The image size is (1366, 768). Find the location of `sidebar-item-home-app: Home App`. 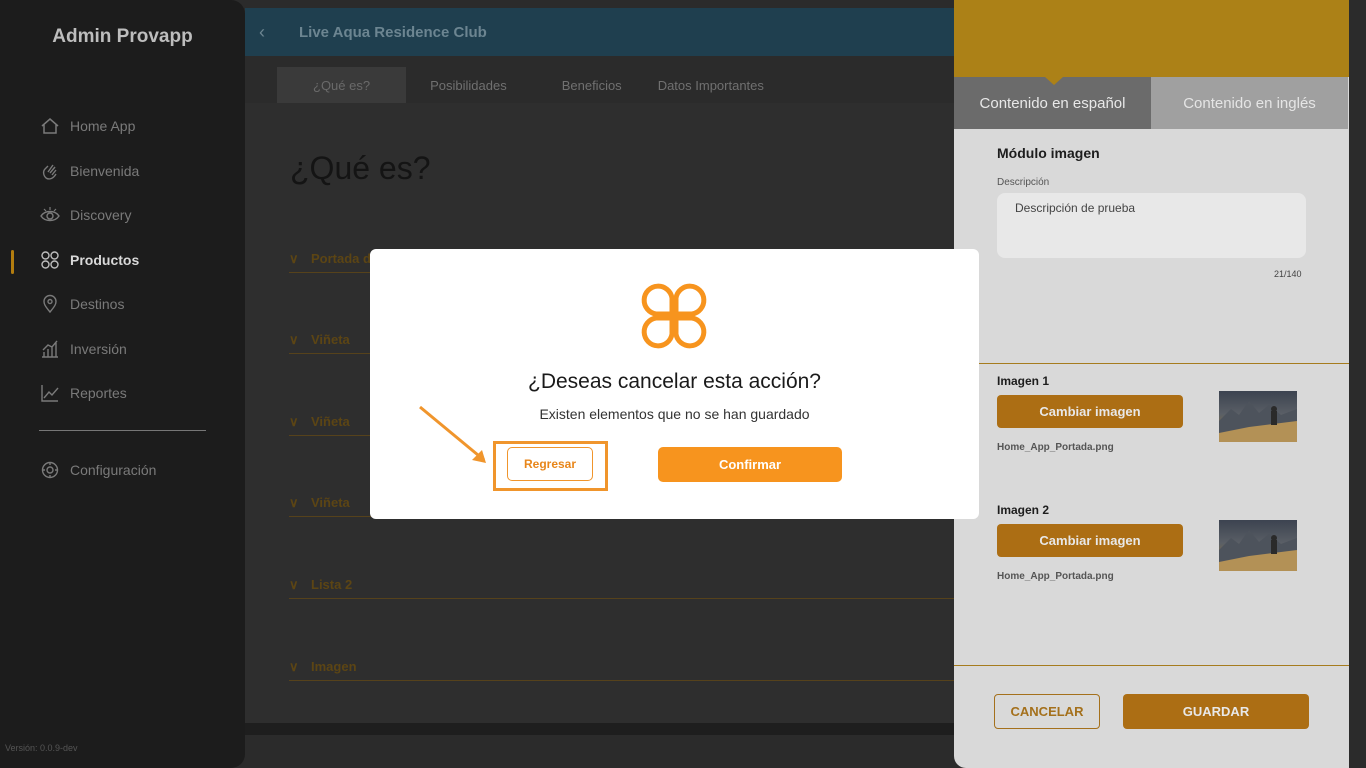

sidebar-item-home-app: Home App is located at coordinates (87, 126).